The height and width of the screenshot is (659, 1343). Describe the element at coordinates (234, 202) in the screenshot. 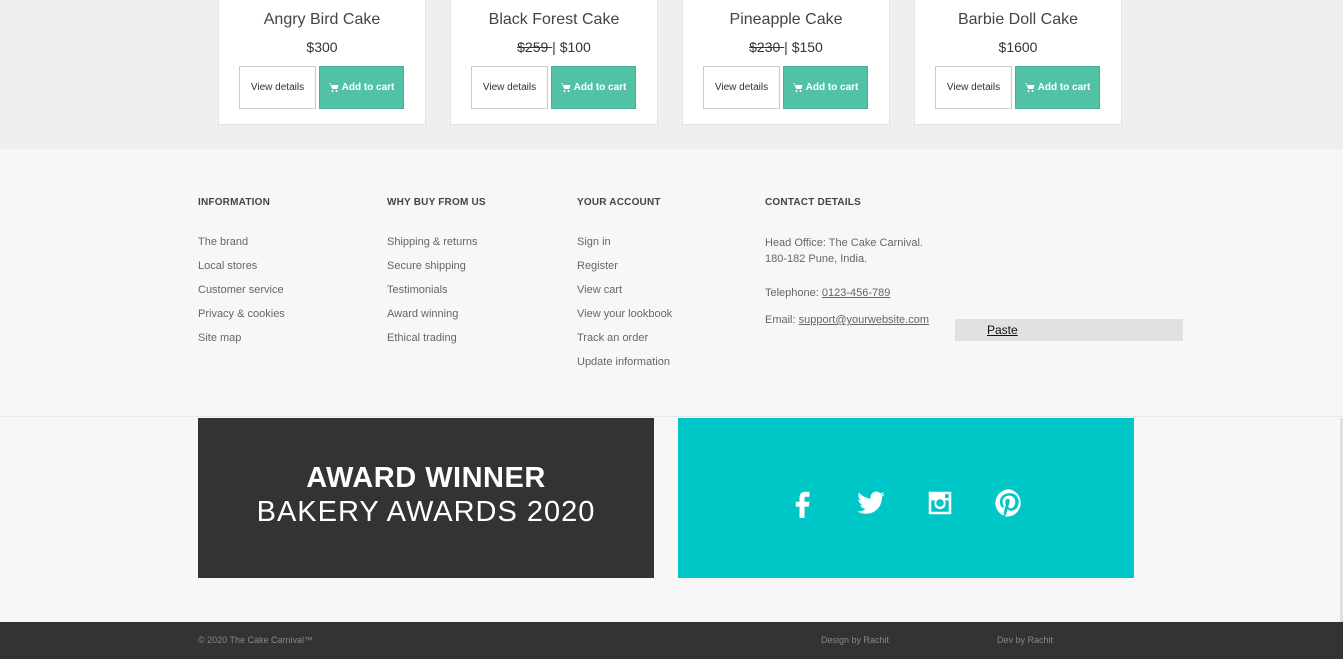

I see `footer-heading: INFORMATION` at that location.